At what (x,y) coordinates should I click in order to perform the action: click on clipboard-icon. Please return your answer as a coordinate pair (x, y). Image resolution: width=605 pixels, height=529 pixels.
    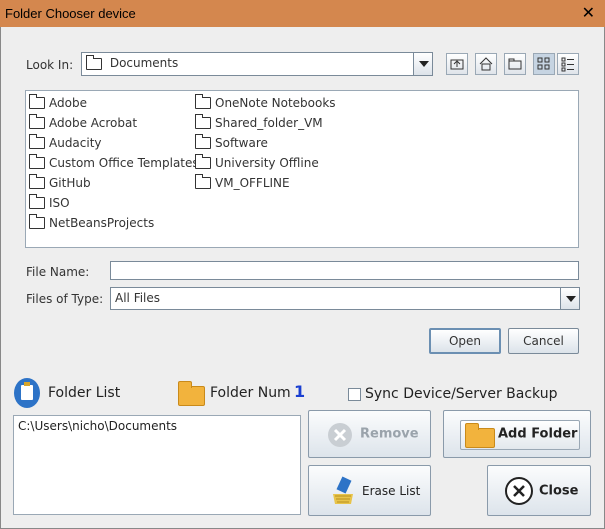
    Looking at the image, I should click on (27, 393).